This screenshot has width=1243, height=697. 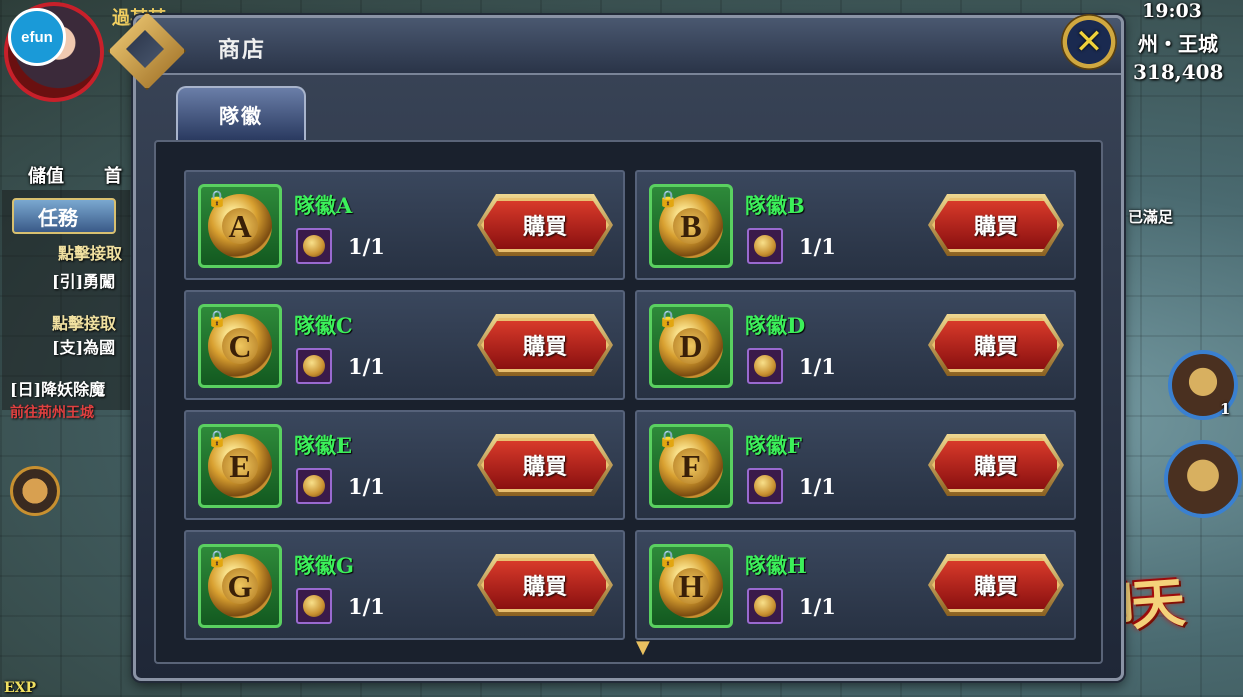 I want to click on badge-letter: A, so click(x=240, y=226).